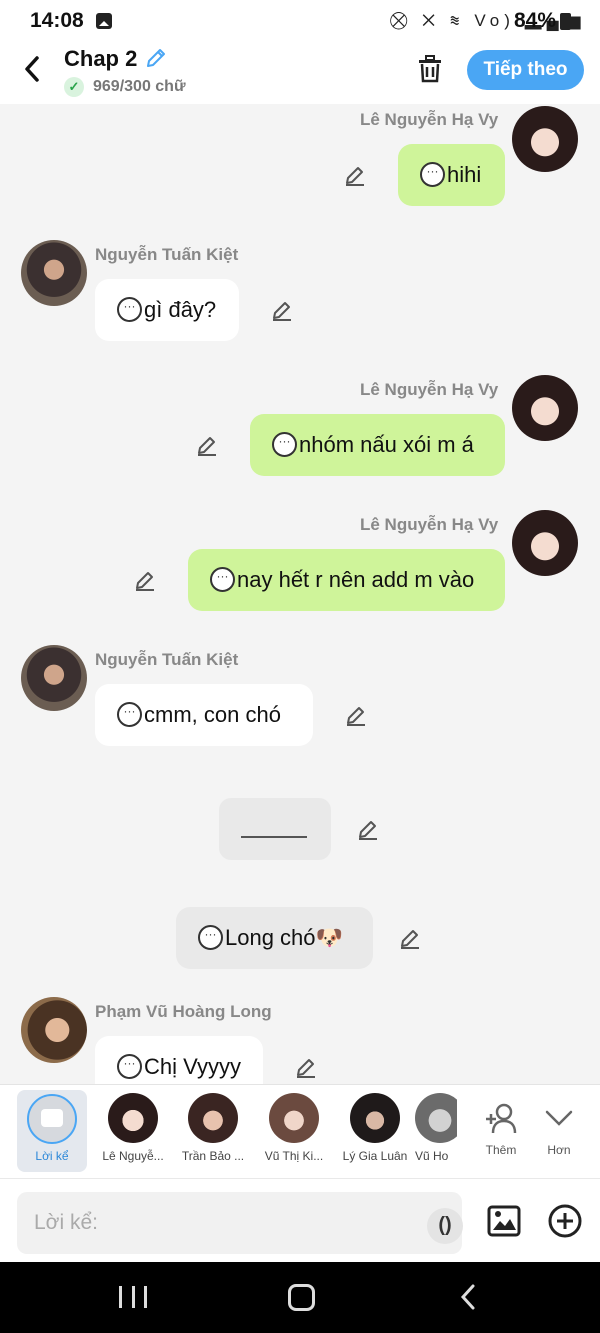  What do you see at coordinates (525, 70) in the screenshot?
I see `next-button: Tiếp theo` at bounding box center [525, 70].